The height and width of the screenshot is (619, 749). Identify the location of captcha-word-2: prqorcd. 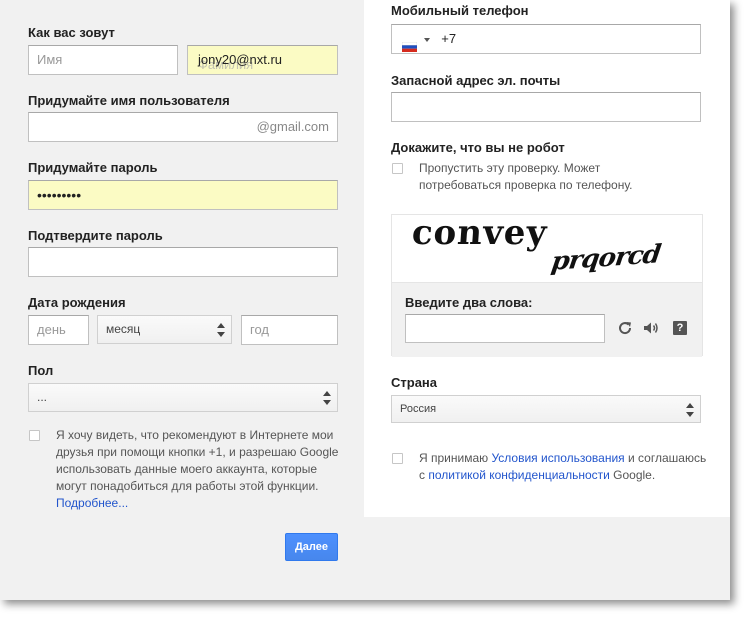
(606, 257).